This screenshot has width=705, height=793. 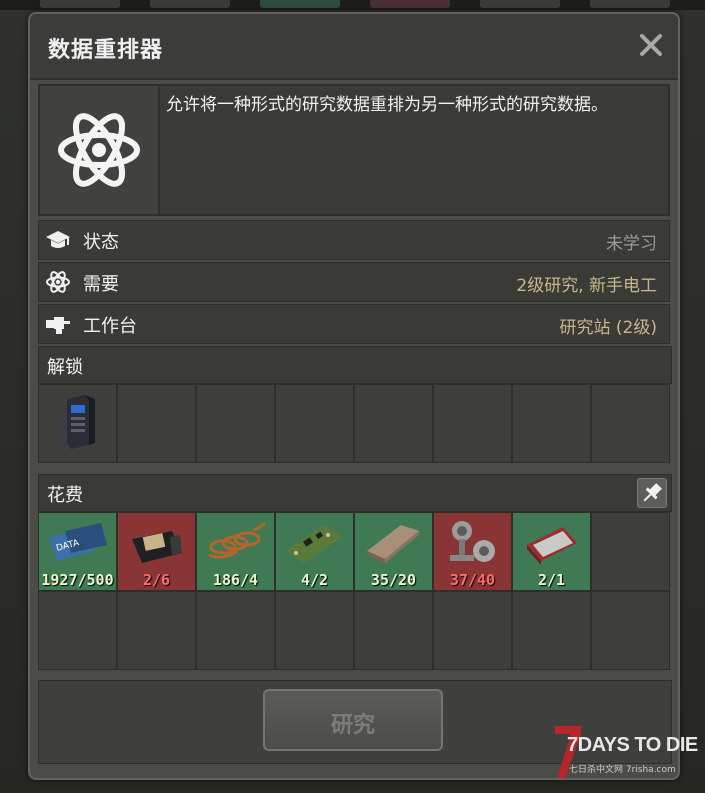 I want to click on background-hud-strip, so click(x=352, y=5).